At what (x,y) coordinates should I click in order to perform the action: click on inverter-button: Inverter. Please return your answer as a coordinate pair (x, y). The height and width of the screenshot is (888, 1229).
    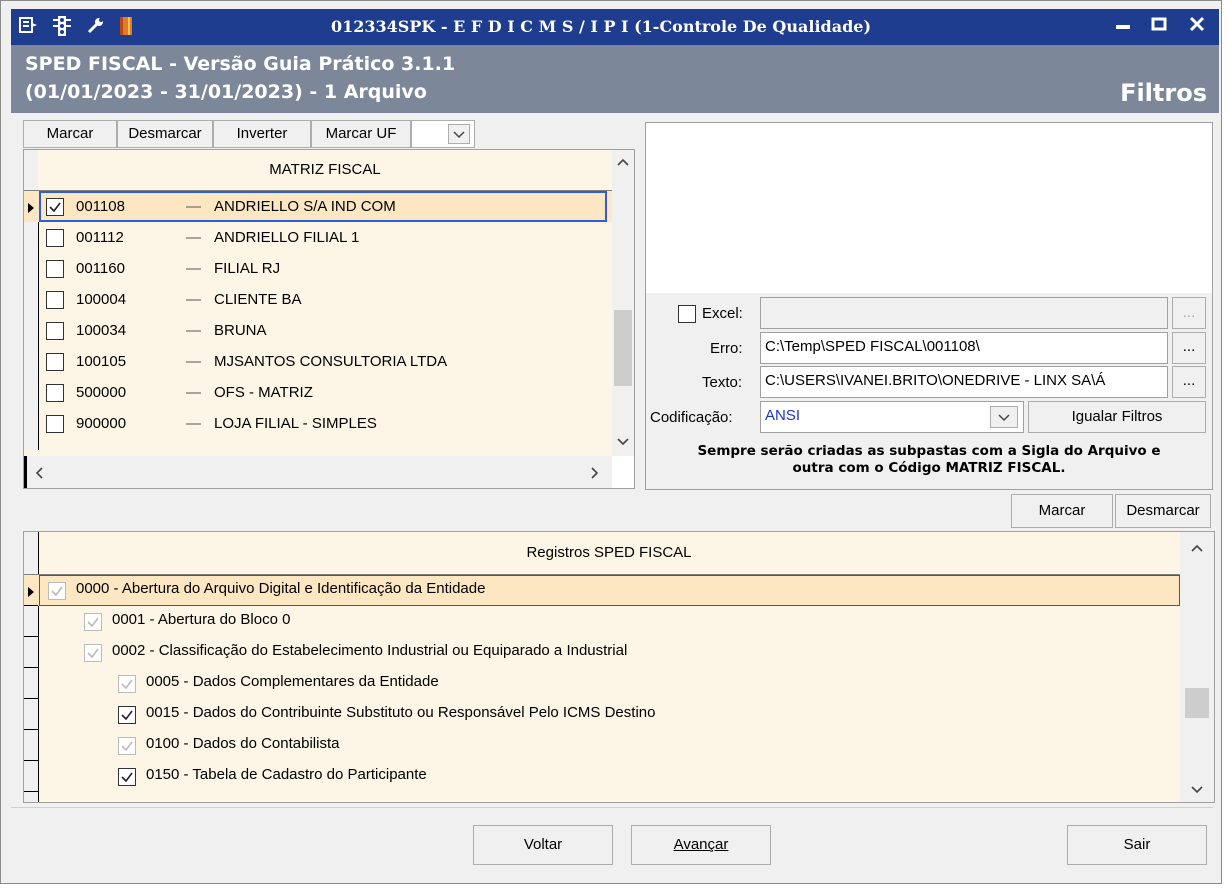
    Looking at the image, I should click on (262, 134).